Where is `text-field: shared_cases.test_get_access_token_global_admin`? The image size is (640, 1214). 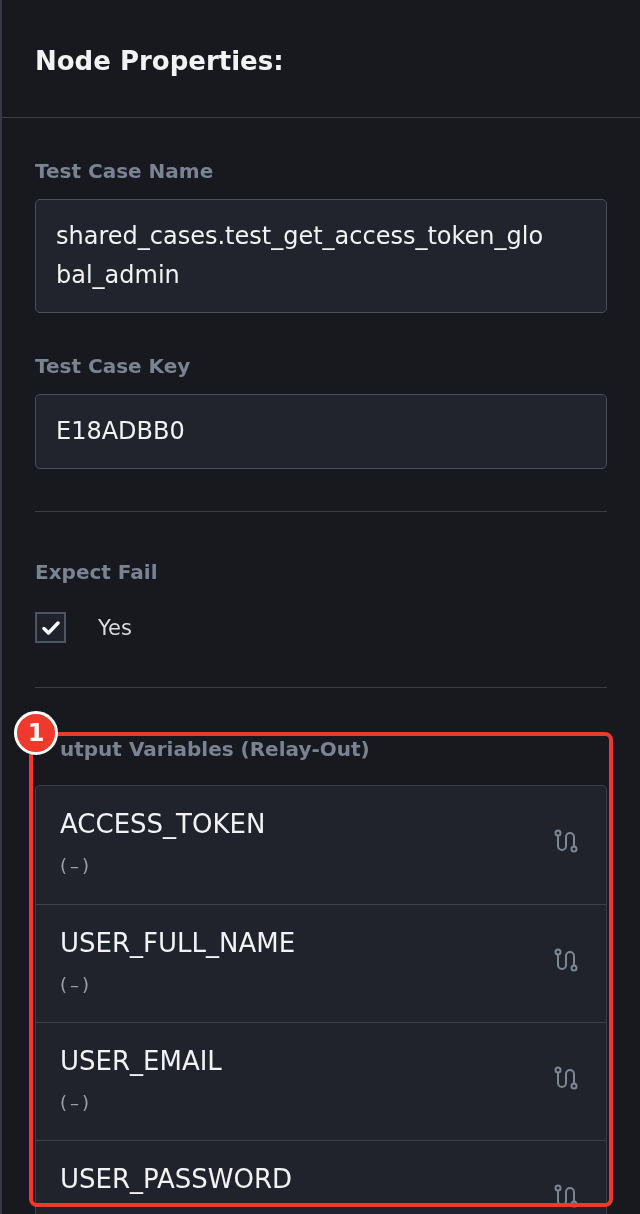
text-field: shared_cases.test_get_access_token_global_admin is located at coordinates (321, 256).